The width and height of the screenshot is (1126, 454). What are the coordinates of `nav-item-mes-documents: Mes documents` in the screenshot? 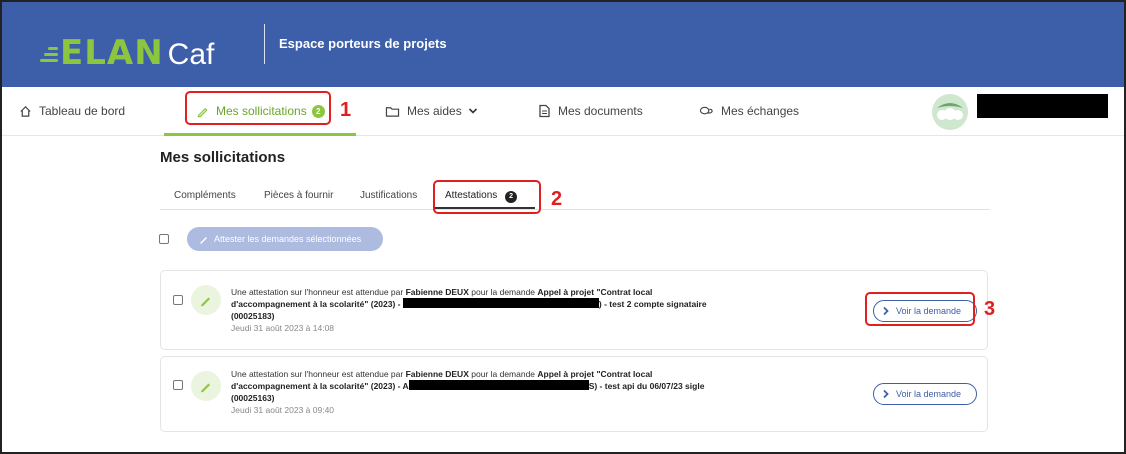 It's located at (590, 111).